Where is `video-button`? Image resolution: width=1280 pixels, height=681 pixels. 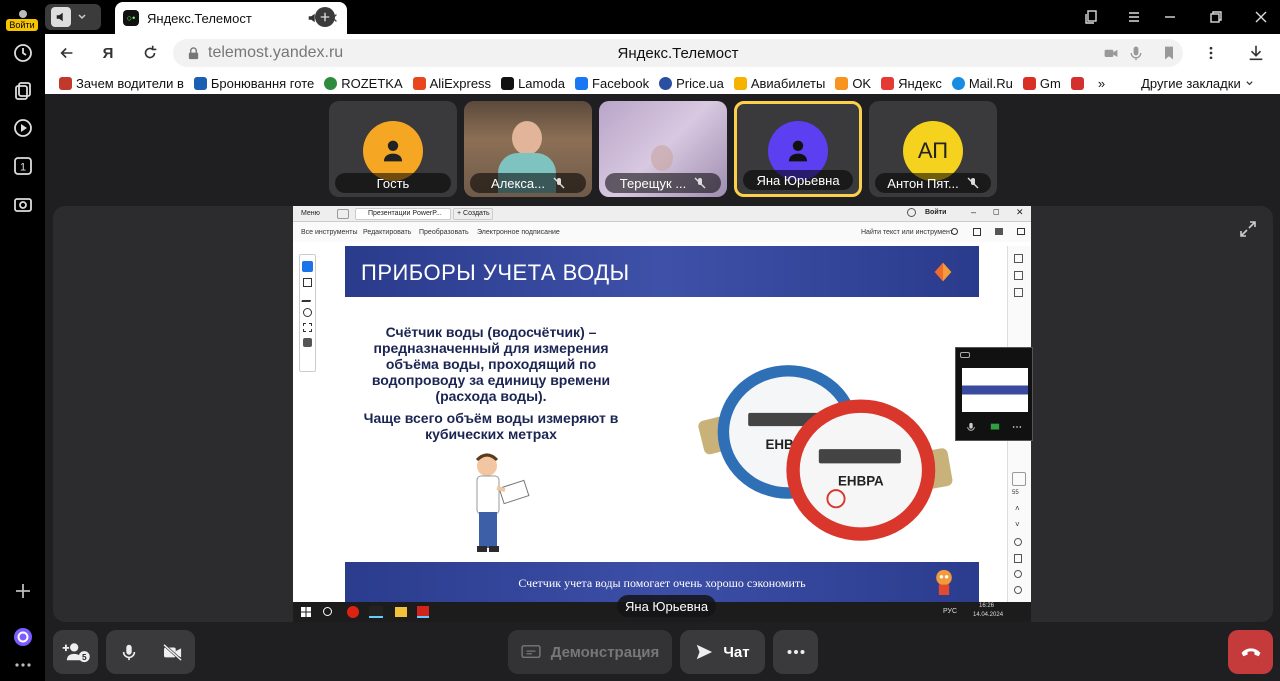 video-button is located at coordinates (23, 128).